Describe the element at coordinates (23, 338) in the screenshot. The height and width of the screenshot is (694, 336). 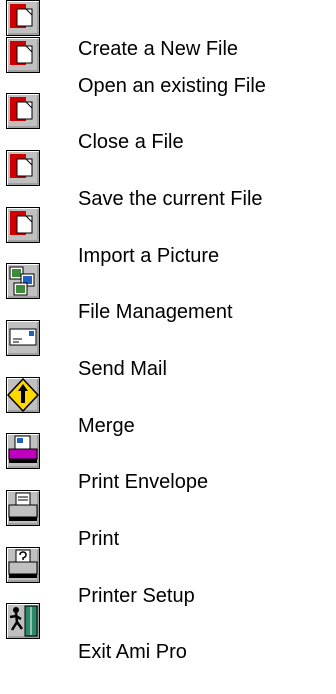
I see `send-mail-icon` at that location.